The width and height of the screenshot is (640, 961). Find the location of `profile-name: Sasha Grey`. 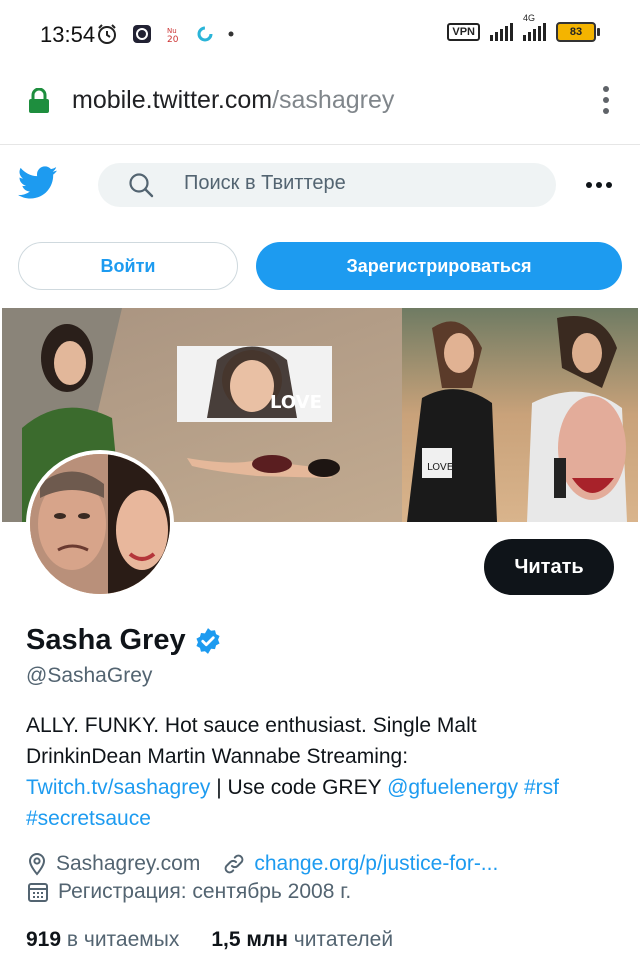

profile-name: Sasha Grey is located at coordinates (106, 640).